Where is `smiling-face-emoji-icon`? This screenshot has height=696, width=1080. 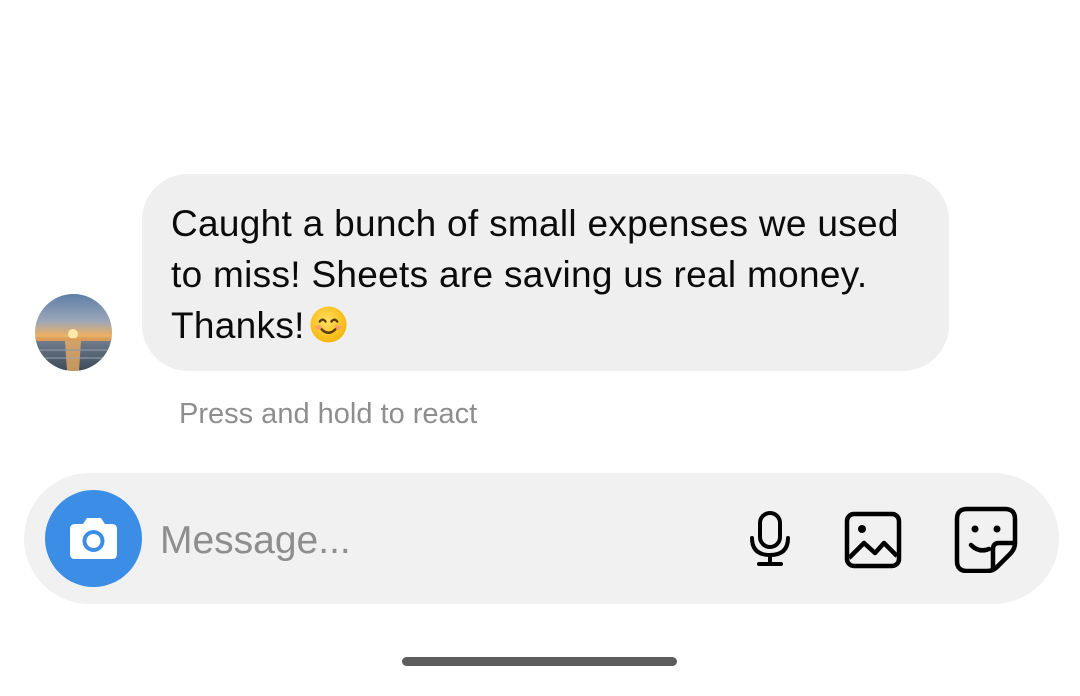 smiling-face-emoji-icon is located at coordinates (328, 331).